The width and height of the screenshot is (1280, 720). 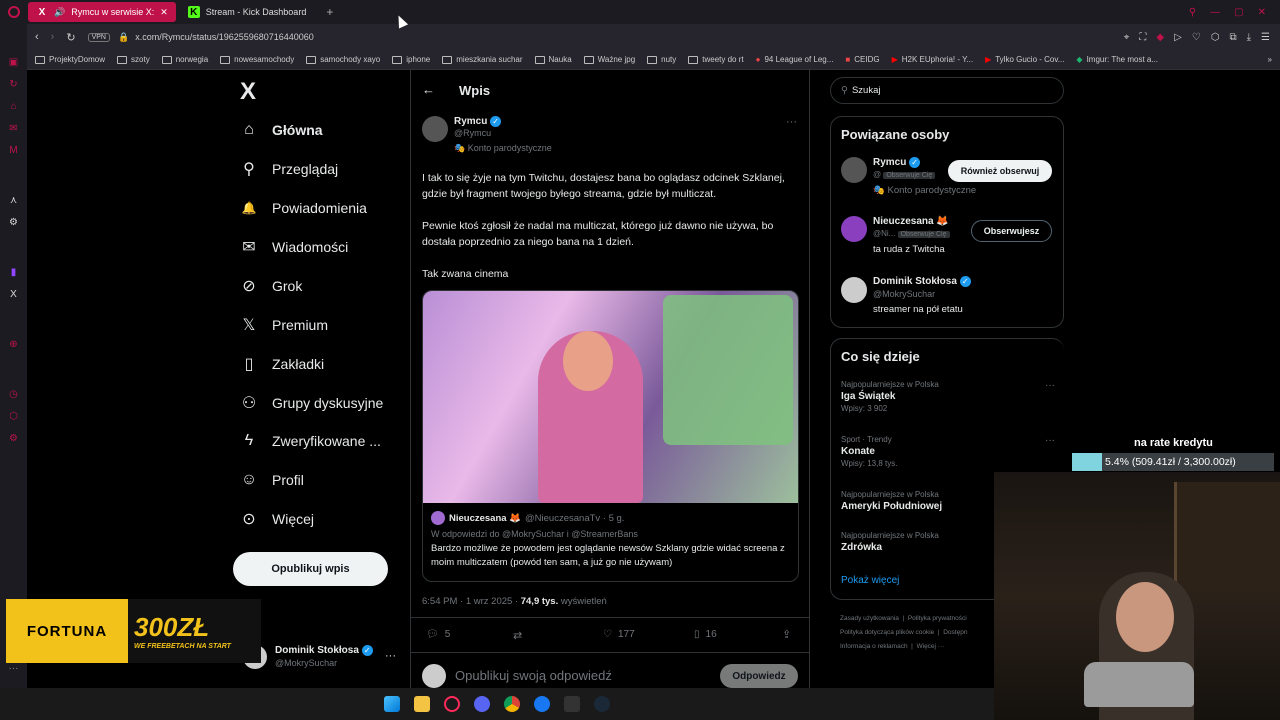 I want to click on sidebar-app-icon: ▣, so click(x=14, y=63).